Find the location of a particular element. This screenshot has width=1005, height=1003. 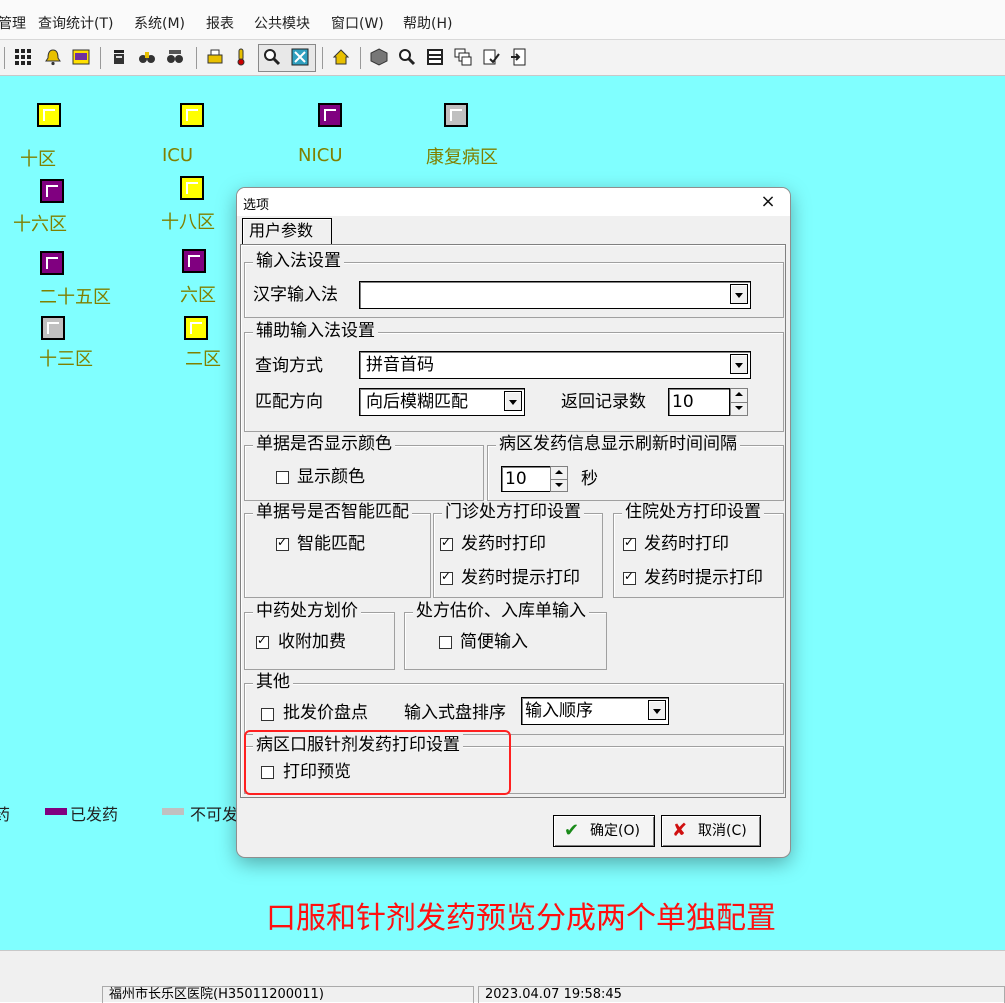

refresh-interval-input: 10 is located at coordinates (526, 479).